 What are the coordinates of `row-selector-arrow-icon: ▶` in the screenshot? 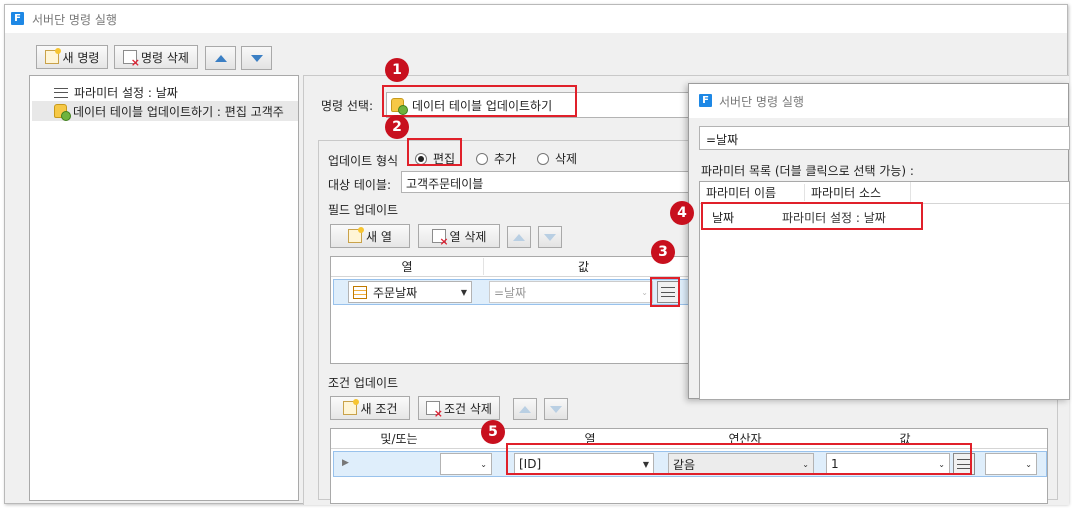 It's located at (345, 463).